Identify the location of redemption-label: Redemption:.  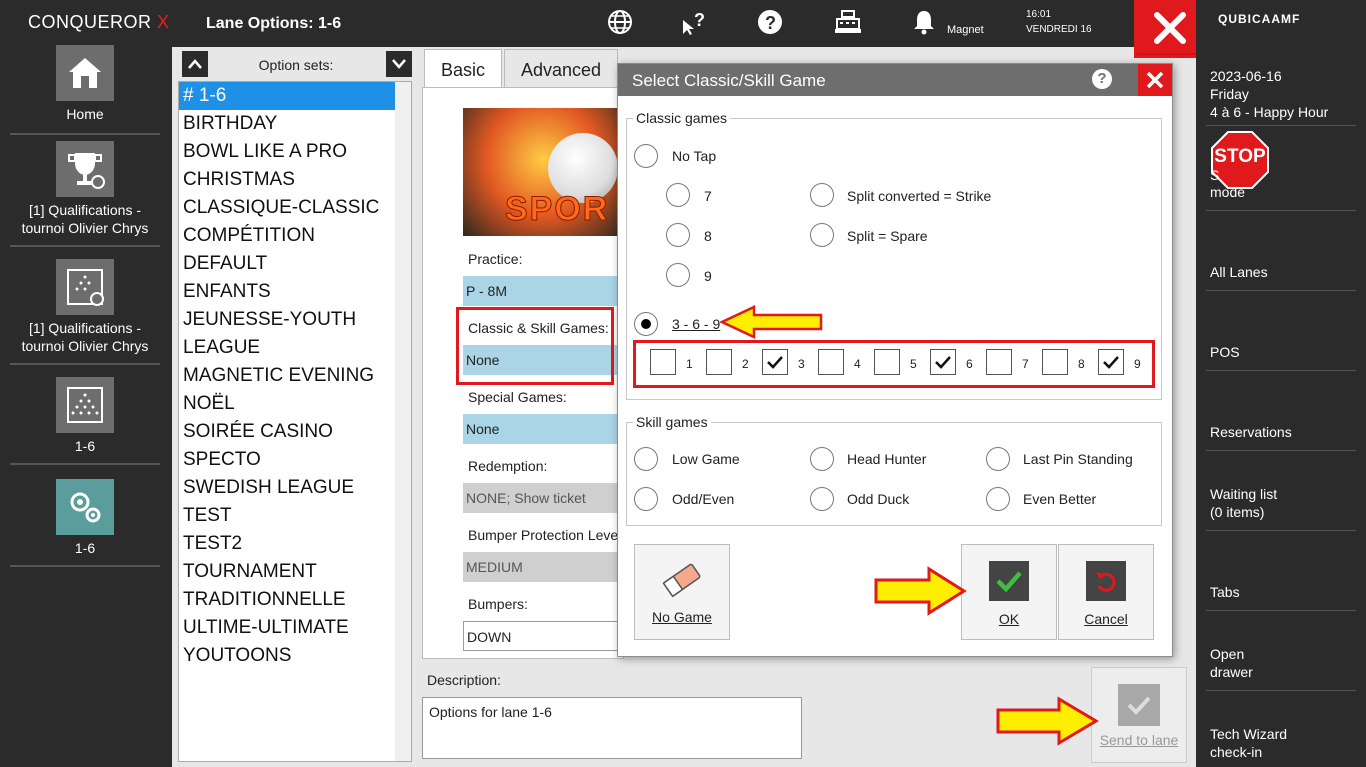
(508, 466).